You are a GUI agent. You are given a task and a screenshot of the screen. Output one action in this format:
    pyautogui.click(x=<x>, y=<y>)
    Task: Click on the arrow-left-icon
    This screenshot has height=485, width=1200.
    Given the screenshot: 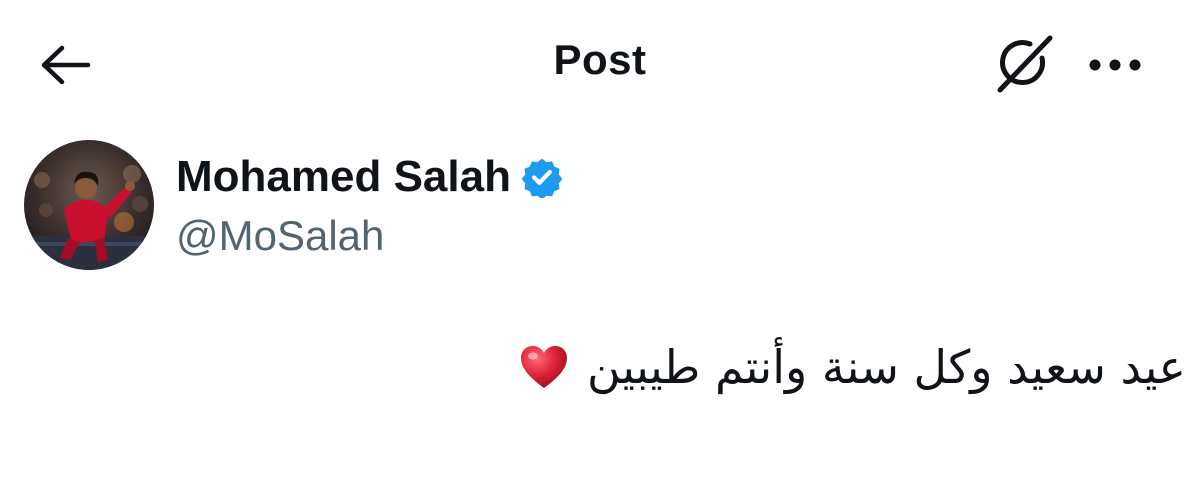 What is the action you would take?
    pyautogui.click(x=66, y=65)
    